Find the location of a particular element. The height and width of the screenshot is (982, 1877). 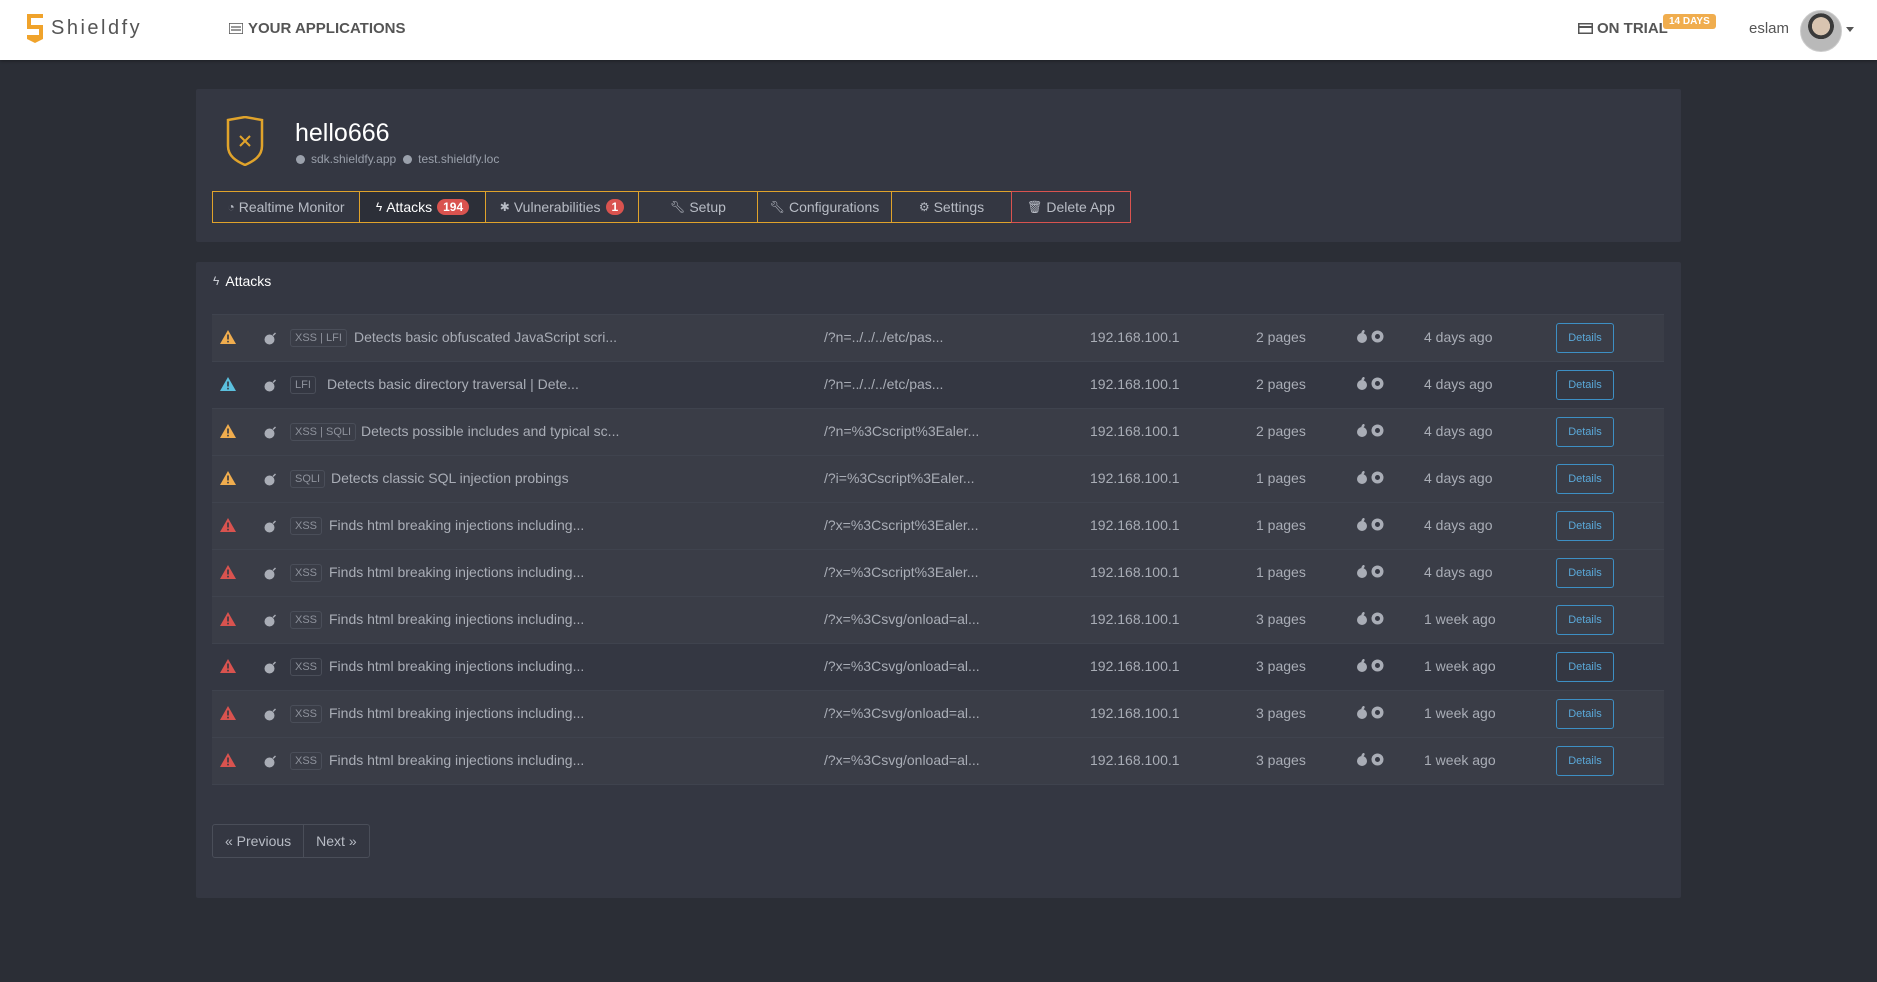

tab-configurations: 🔧︎ Configurations is located at coordinates (824, 207).